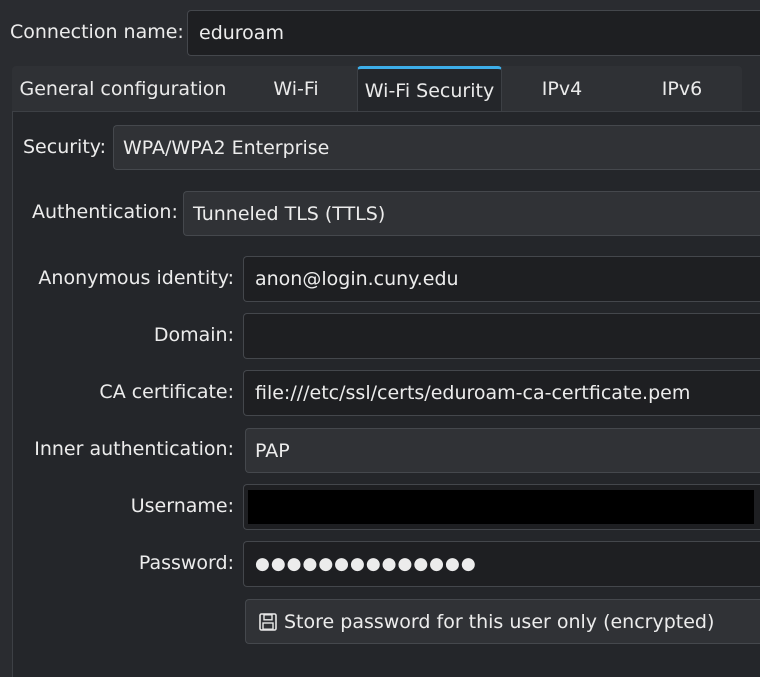 The width and height of the screenshot is (760, 677). Describe the element at coordinates (296, 89) in the screenshot. I see `tab-wifi: Wi-Fi` at that location.